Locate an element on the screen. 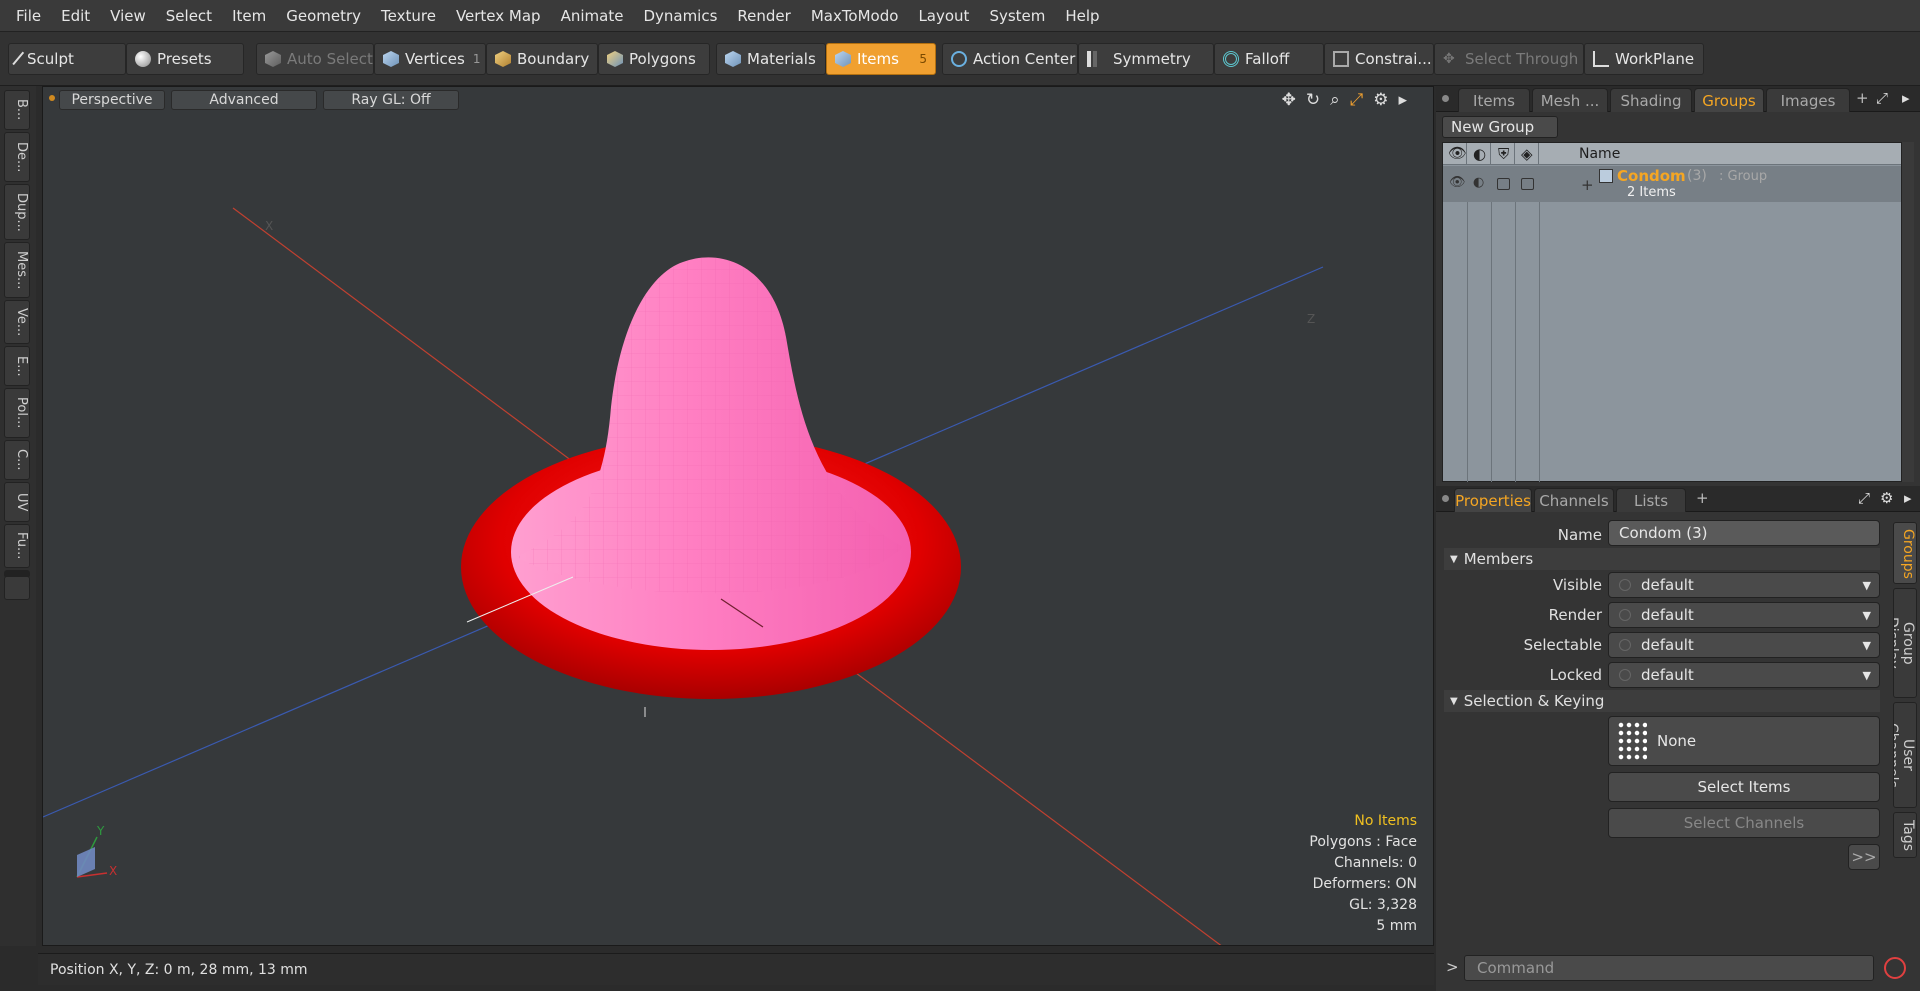 Image resolution: width=1920 pixels, height=991 pixels. row-visibility-toggle: 👁 is located at coordinates (1457, 182).